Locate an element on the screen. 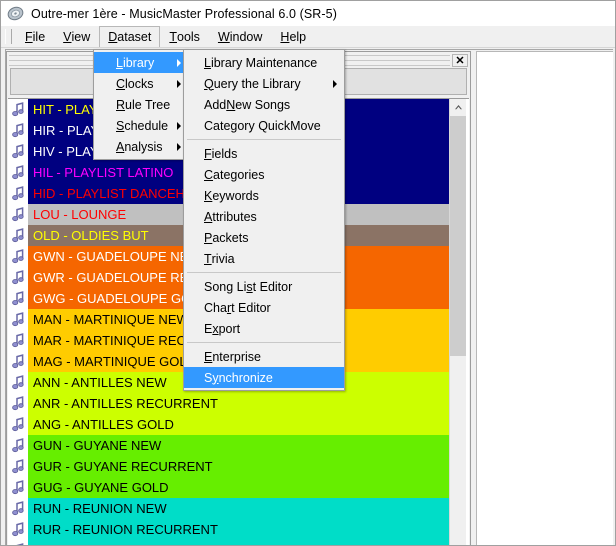 This screenshot has width=616, height=546. menu-item-rule-tree: Rule Tree is located at coordinates (141, 104).